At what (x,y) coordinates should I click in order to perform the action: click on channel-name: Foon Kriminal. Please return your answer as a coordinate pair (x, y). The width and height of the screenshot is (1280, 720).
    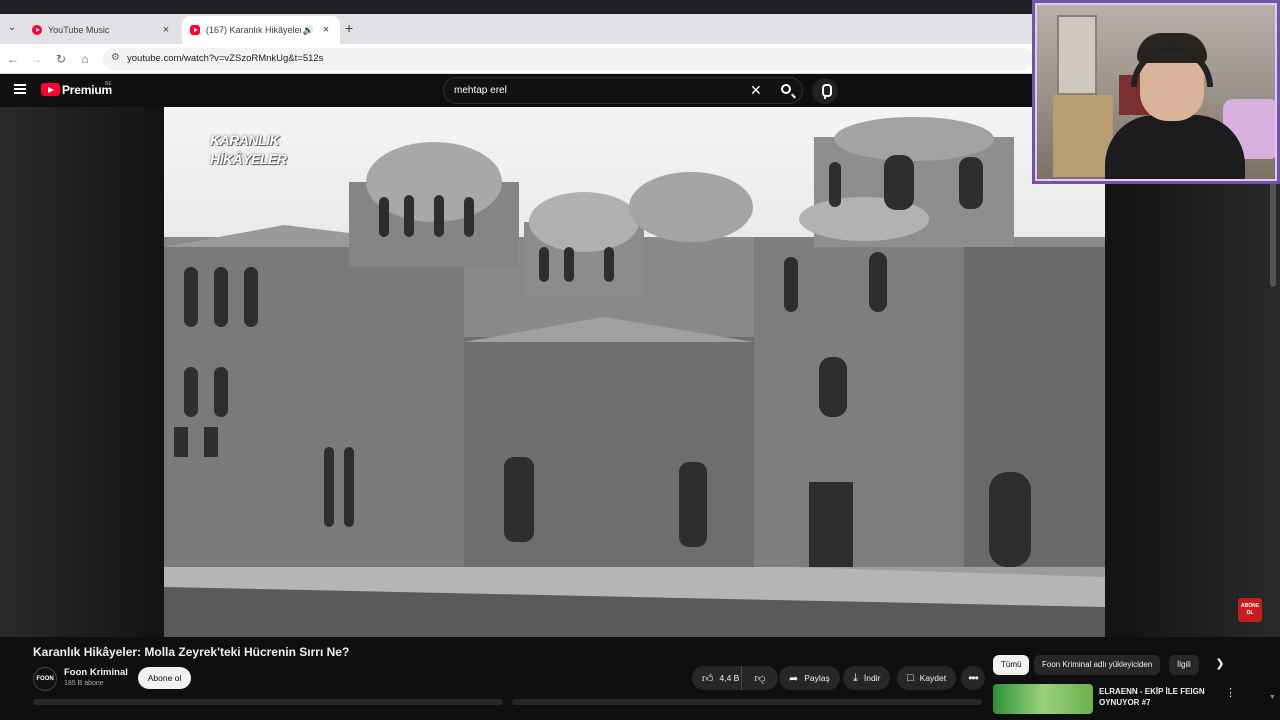
    Looking at the image, I should click on (96, 672).